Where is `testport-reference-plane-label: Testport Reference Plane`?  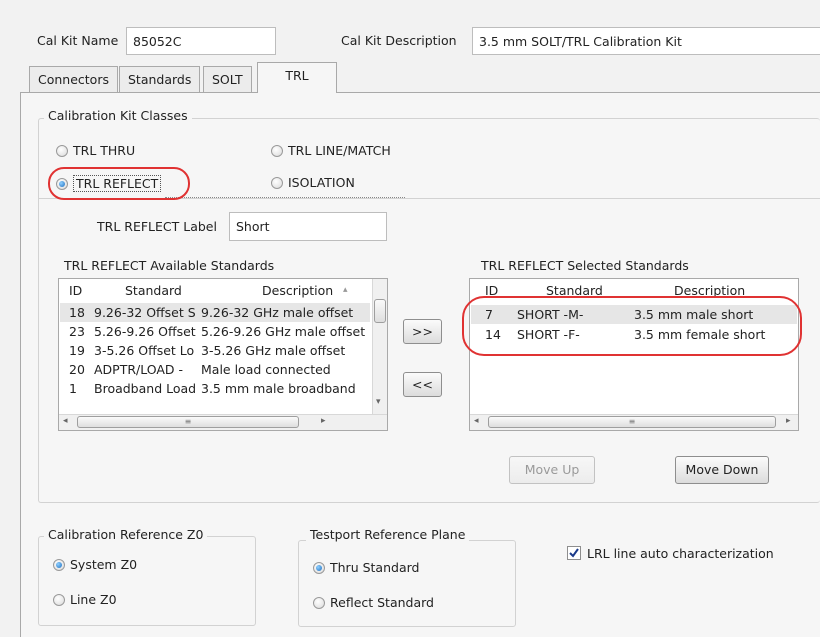 testport-reference-plane-label: Testport Reference Plane is located at coordinates (388, 534).